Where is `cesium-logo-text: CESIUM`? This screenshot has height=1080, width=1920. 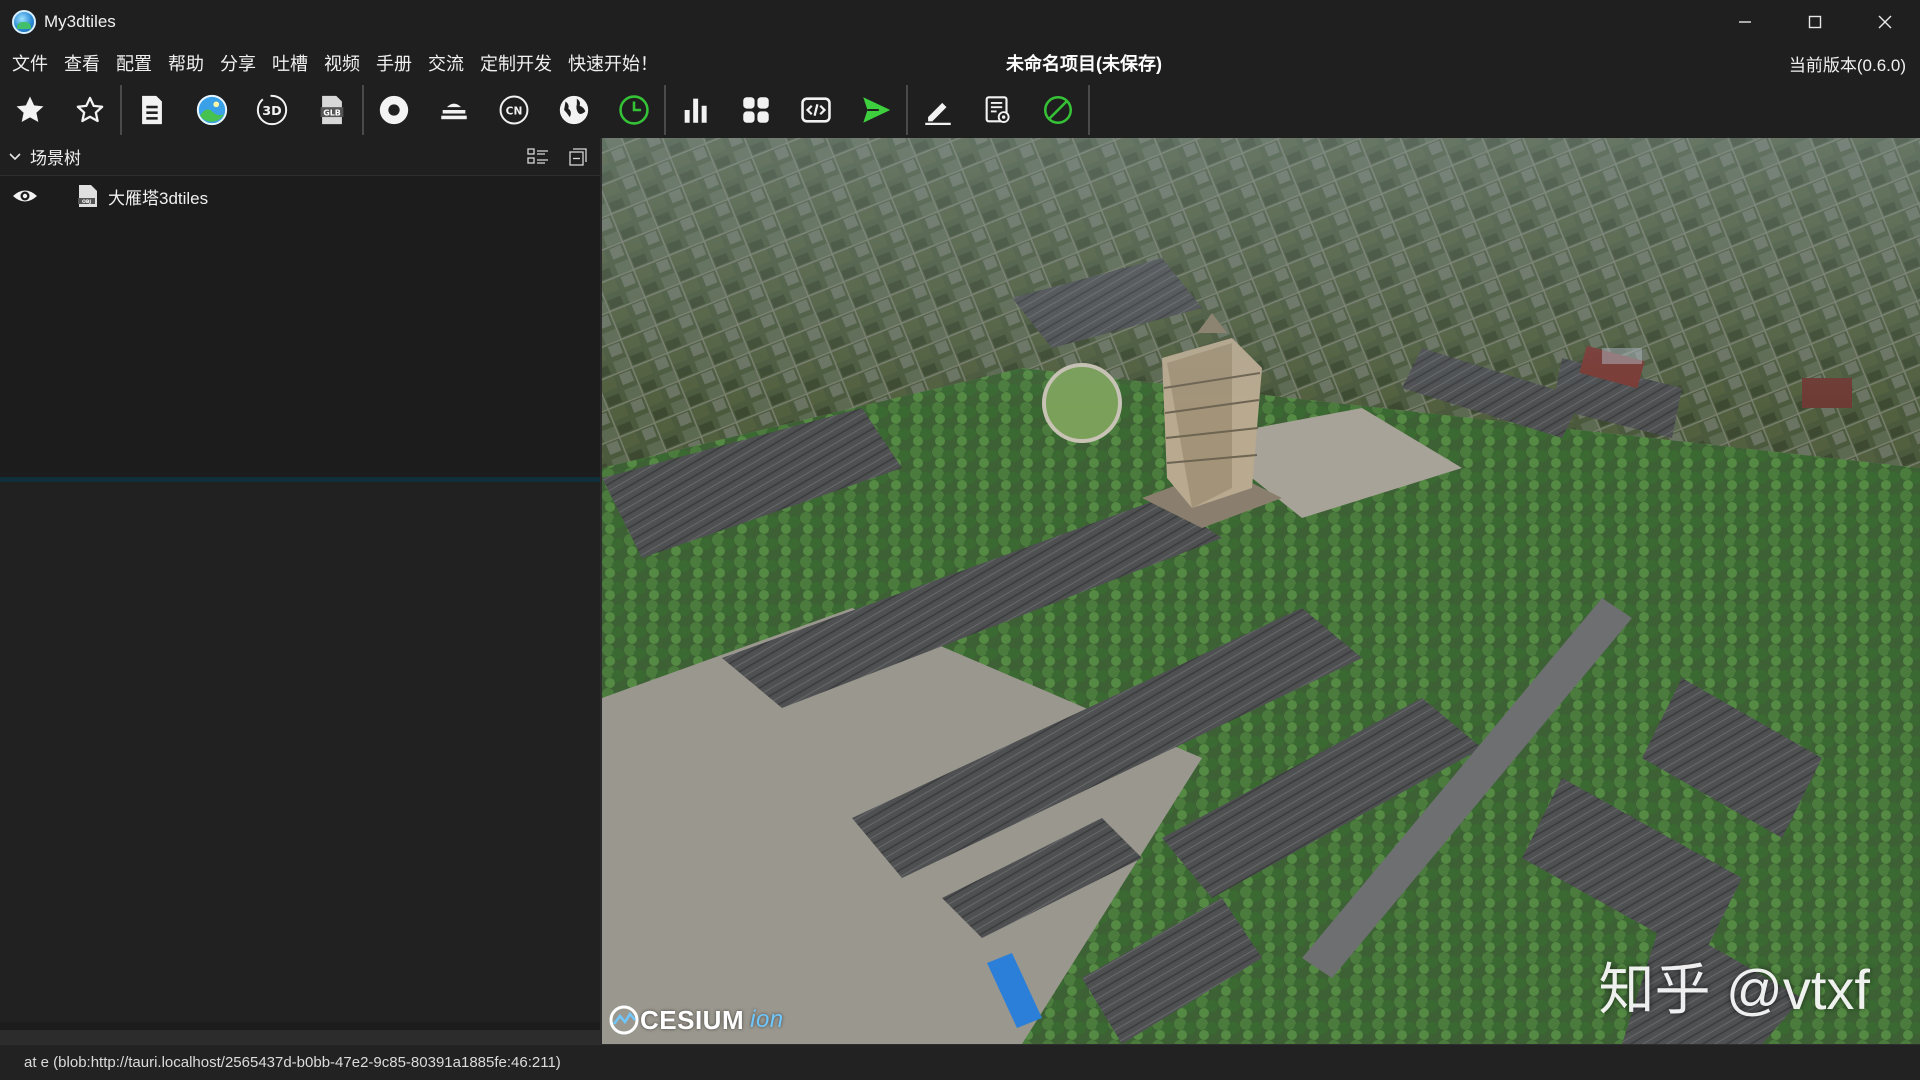 cesium-logo-text: CESIUM is located at coordinates (692, 1019).